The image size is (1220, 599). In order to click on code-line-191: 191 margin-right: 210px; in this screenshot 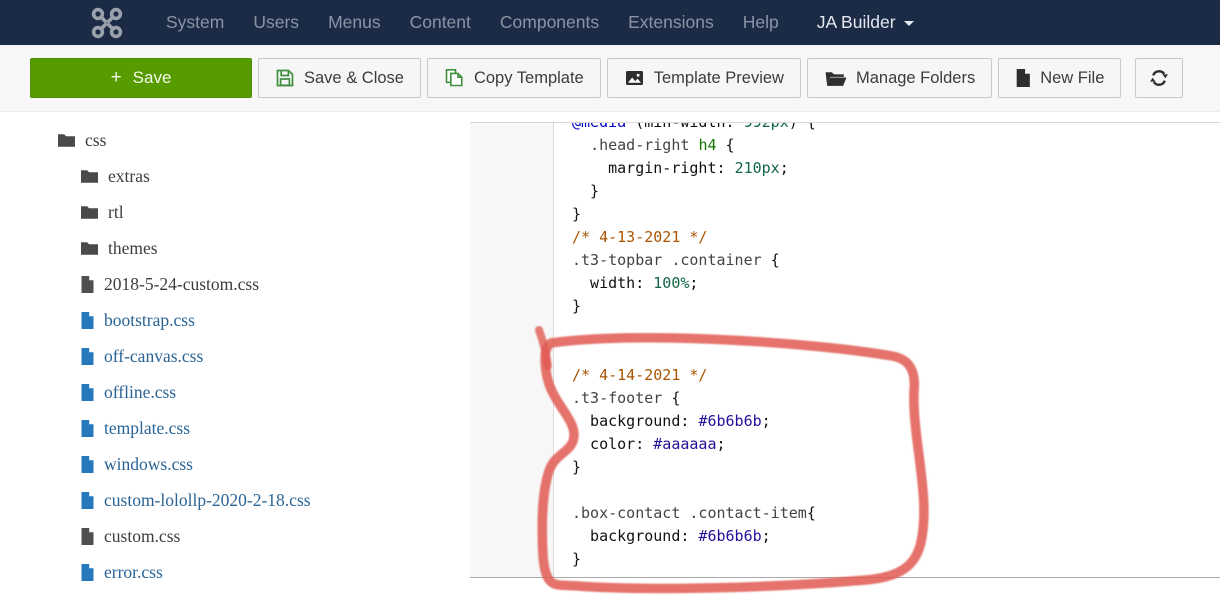, I will do `click(845, 168)`.